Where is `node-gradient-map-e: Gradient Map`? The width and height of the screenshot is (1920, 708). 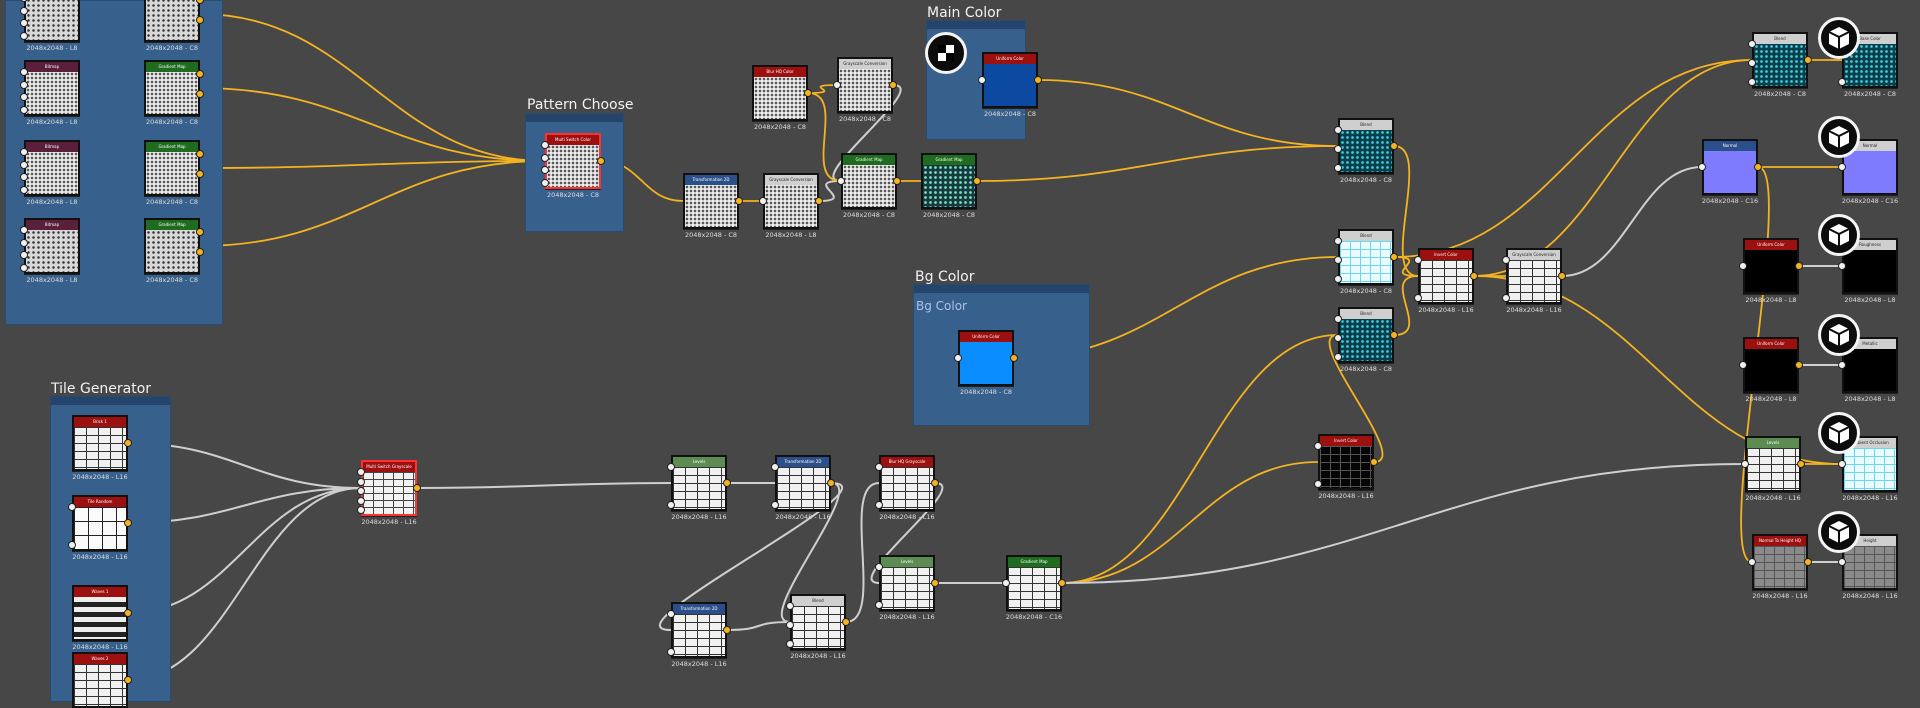
node-gradient-map-e: Gradient Map is located at coordinates (869, 181).